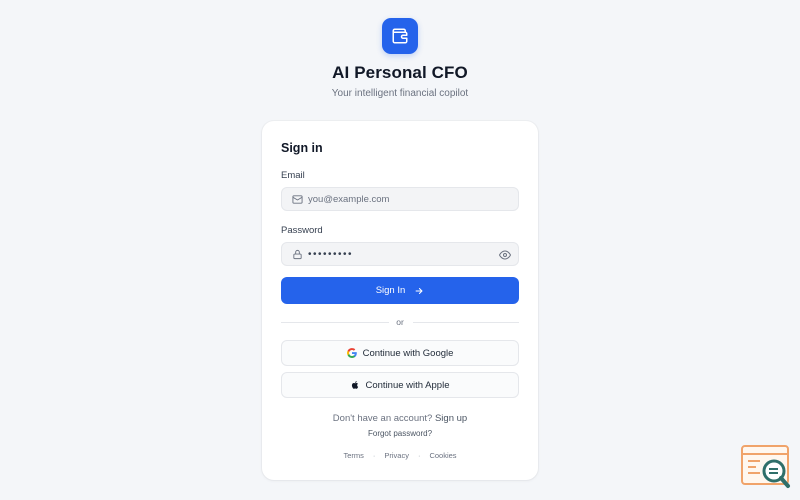 The height and width of the screenshot is (500, 800). What do you see at coordinates (390, 290) in the screenshot?
I see `sign-in-button-label: Sign In` at bounding box center [390, 290].